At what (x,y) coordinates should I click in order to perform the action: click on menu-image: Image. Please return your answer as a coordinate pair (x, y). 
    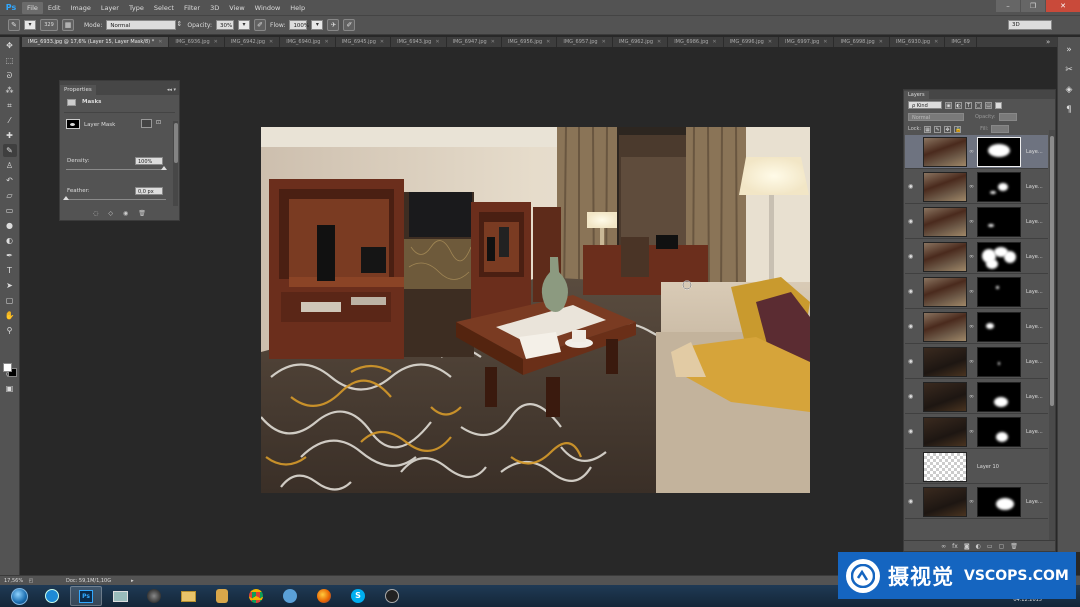
    Looking at the image, I should click on (80, 8).